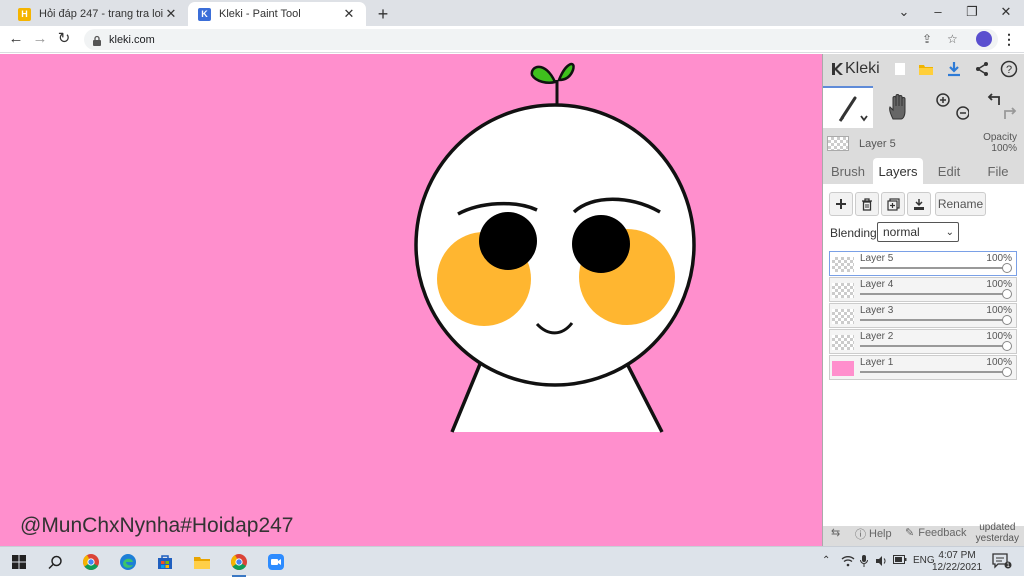 This screenshot has height=577, width=1024. Describe the element at coordinates (898, 171) in the screenshot. I see `tab-layers: Layers` at that location.